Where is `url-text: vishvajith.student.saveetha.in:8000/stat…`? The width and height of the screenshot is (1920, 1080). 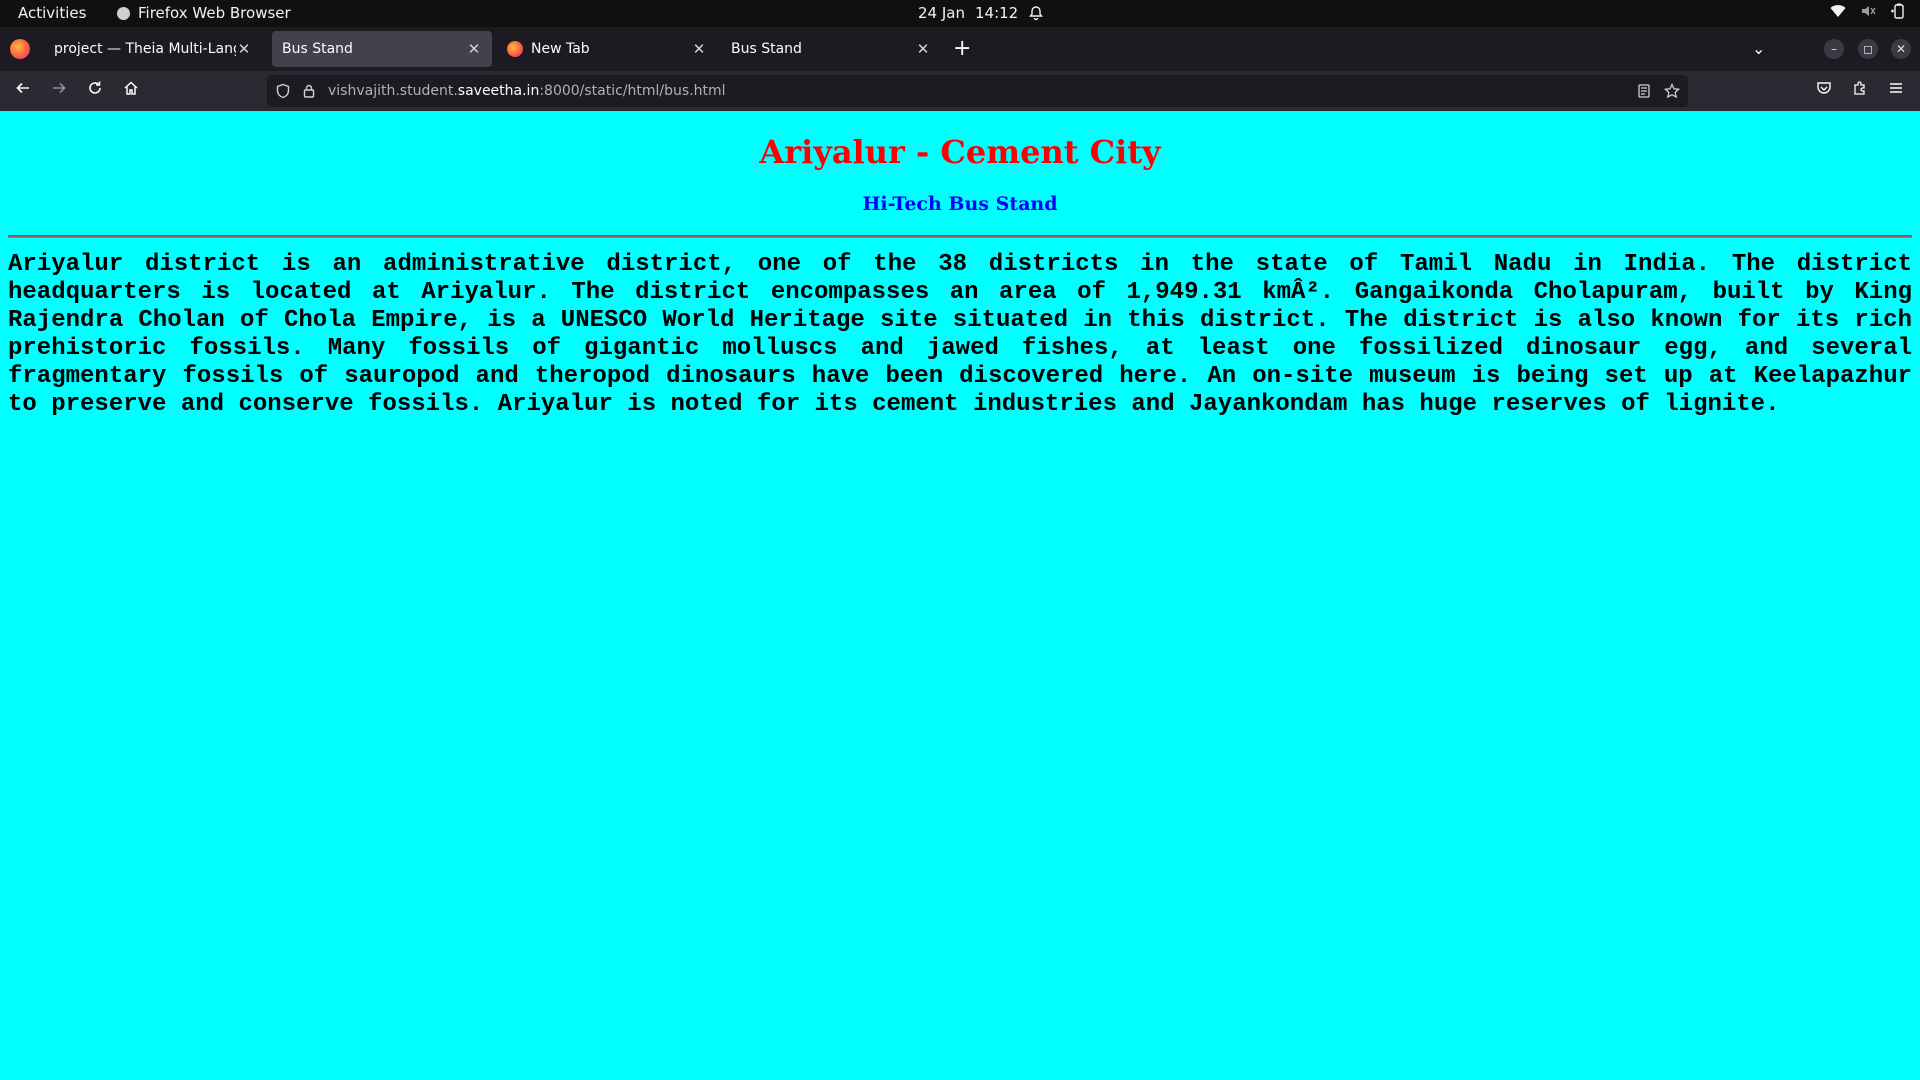 url-text: vishvajith.student.saveetha.in:8000/stat… is located at coordinates (527, 91).